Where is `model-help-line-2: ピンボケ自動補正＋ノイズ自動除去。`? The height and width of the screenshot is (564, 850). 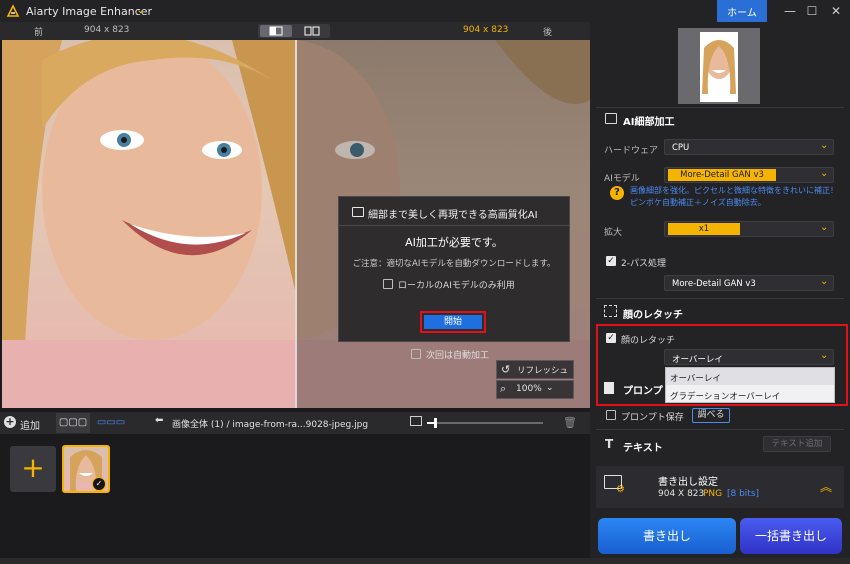
model-help-line-2: ピンボケ自動補正＋ノイズ自動除去。 is located at coordinates (698, 202).